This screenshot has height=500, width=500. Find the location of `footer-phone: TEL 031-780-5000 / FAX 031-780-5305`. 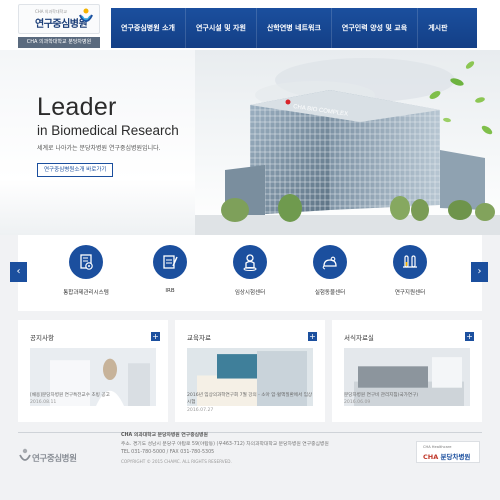

footer-phone: TEL 031-780-5000 / FAX 031-780-5305 is located at coordinates (168, 453).